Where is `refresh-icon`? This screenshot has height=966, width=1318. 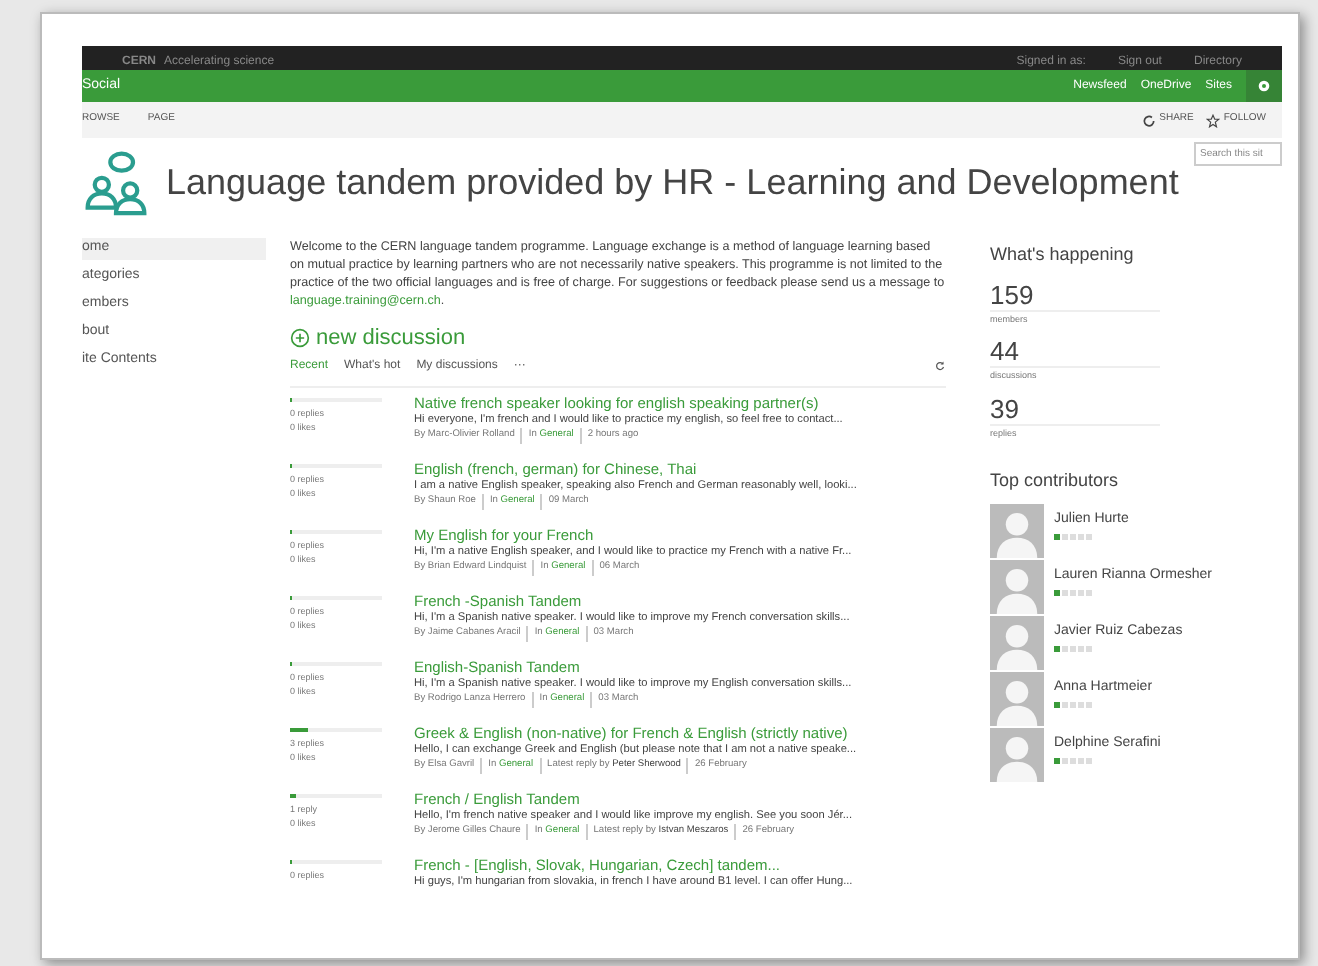 refresh-icon is located at coordinates (940, 366).